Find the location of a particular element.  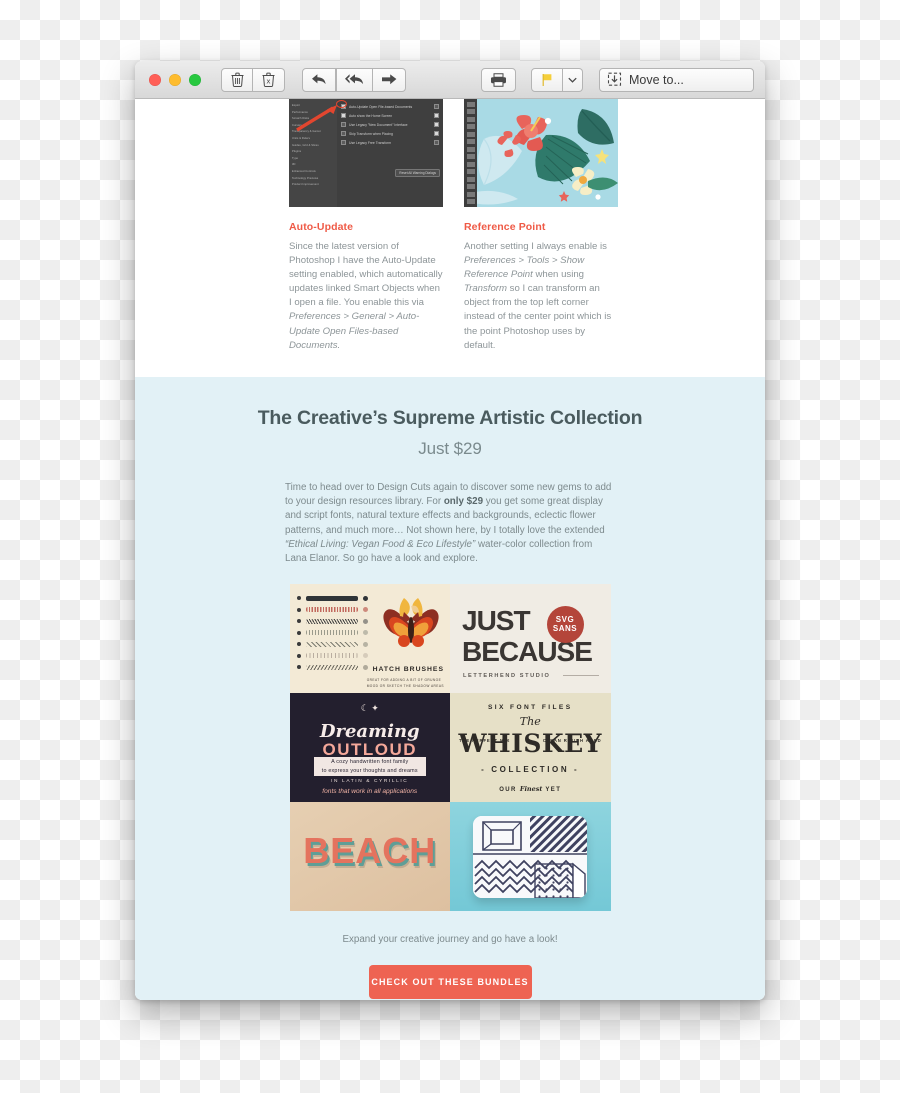

maximize-button is located at coordinates (195, 79).